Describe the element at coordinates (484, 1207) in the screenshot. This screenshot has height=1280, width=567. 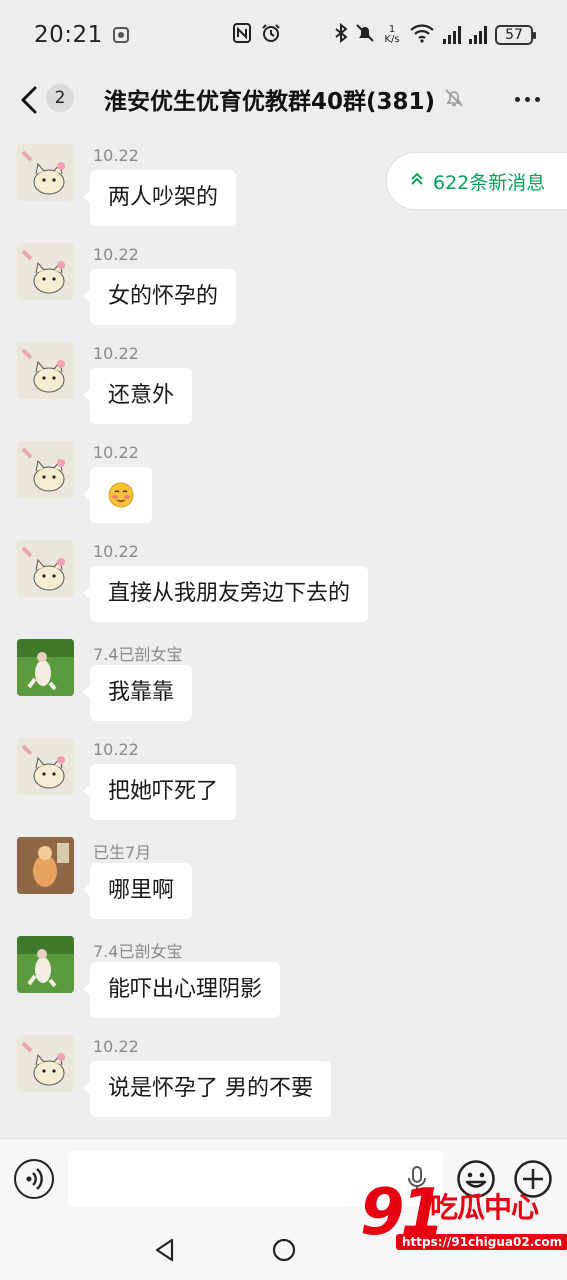
I see `watermark-logo-name: 吃瓜中心` at that location.